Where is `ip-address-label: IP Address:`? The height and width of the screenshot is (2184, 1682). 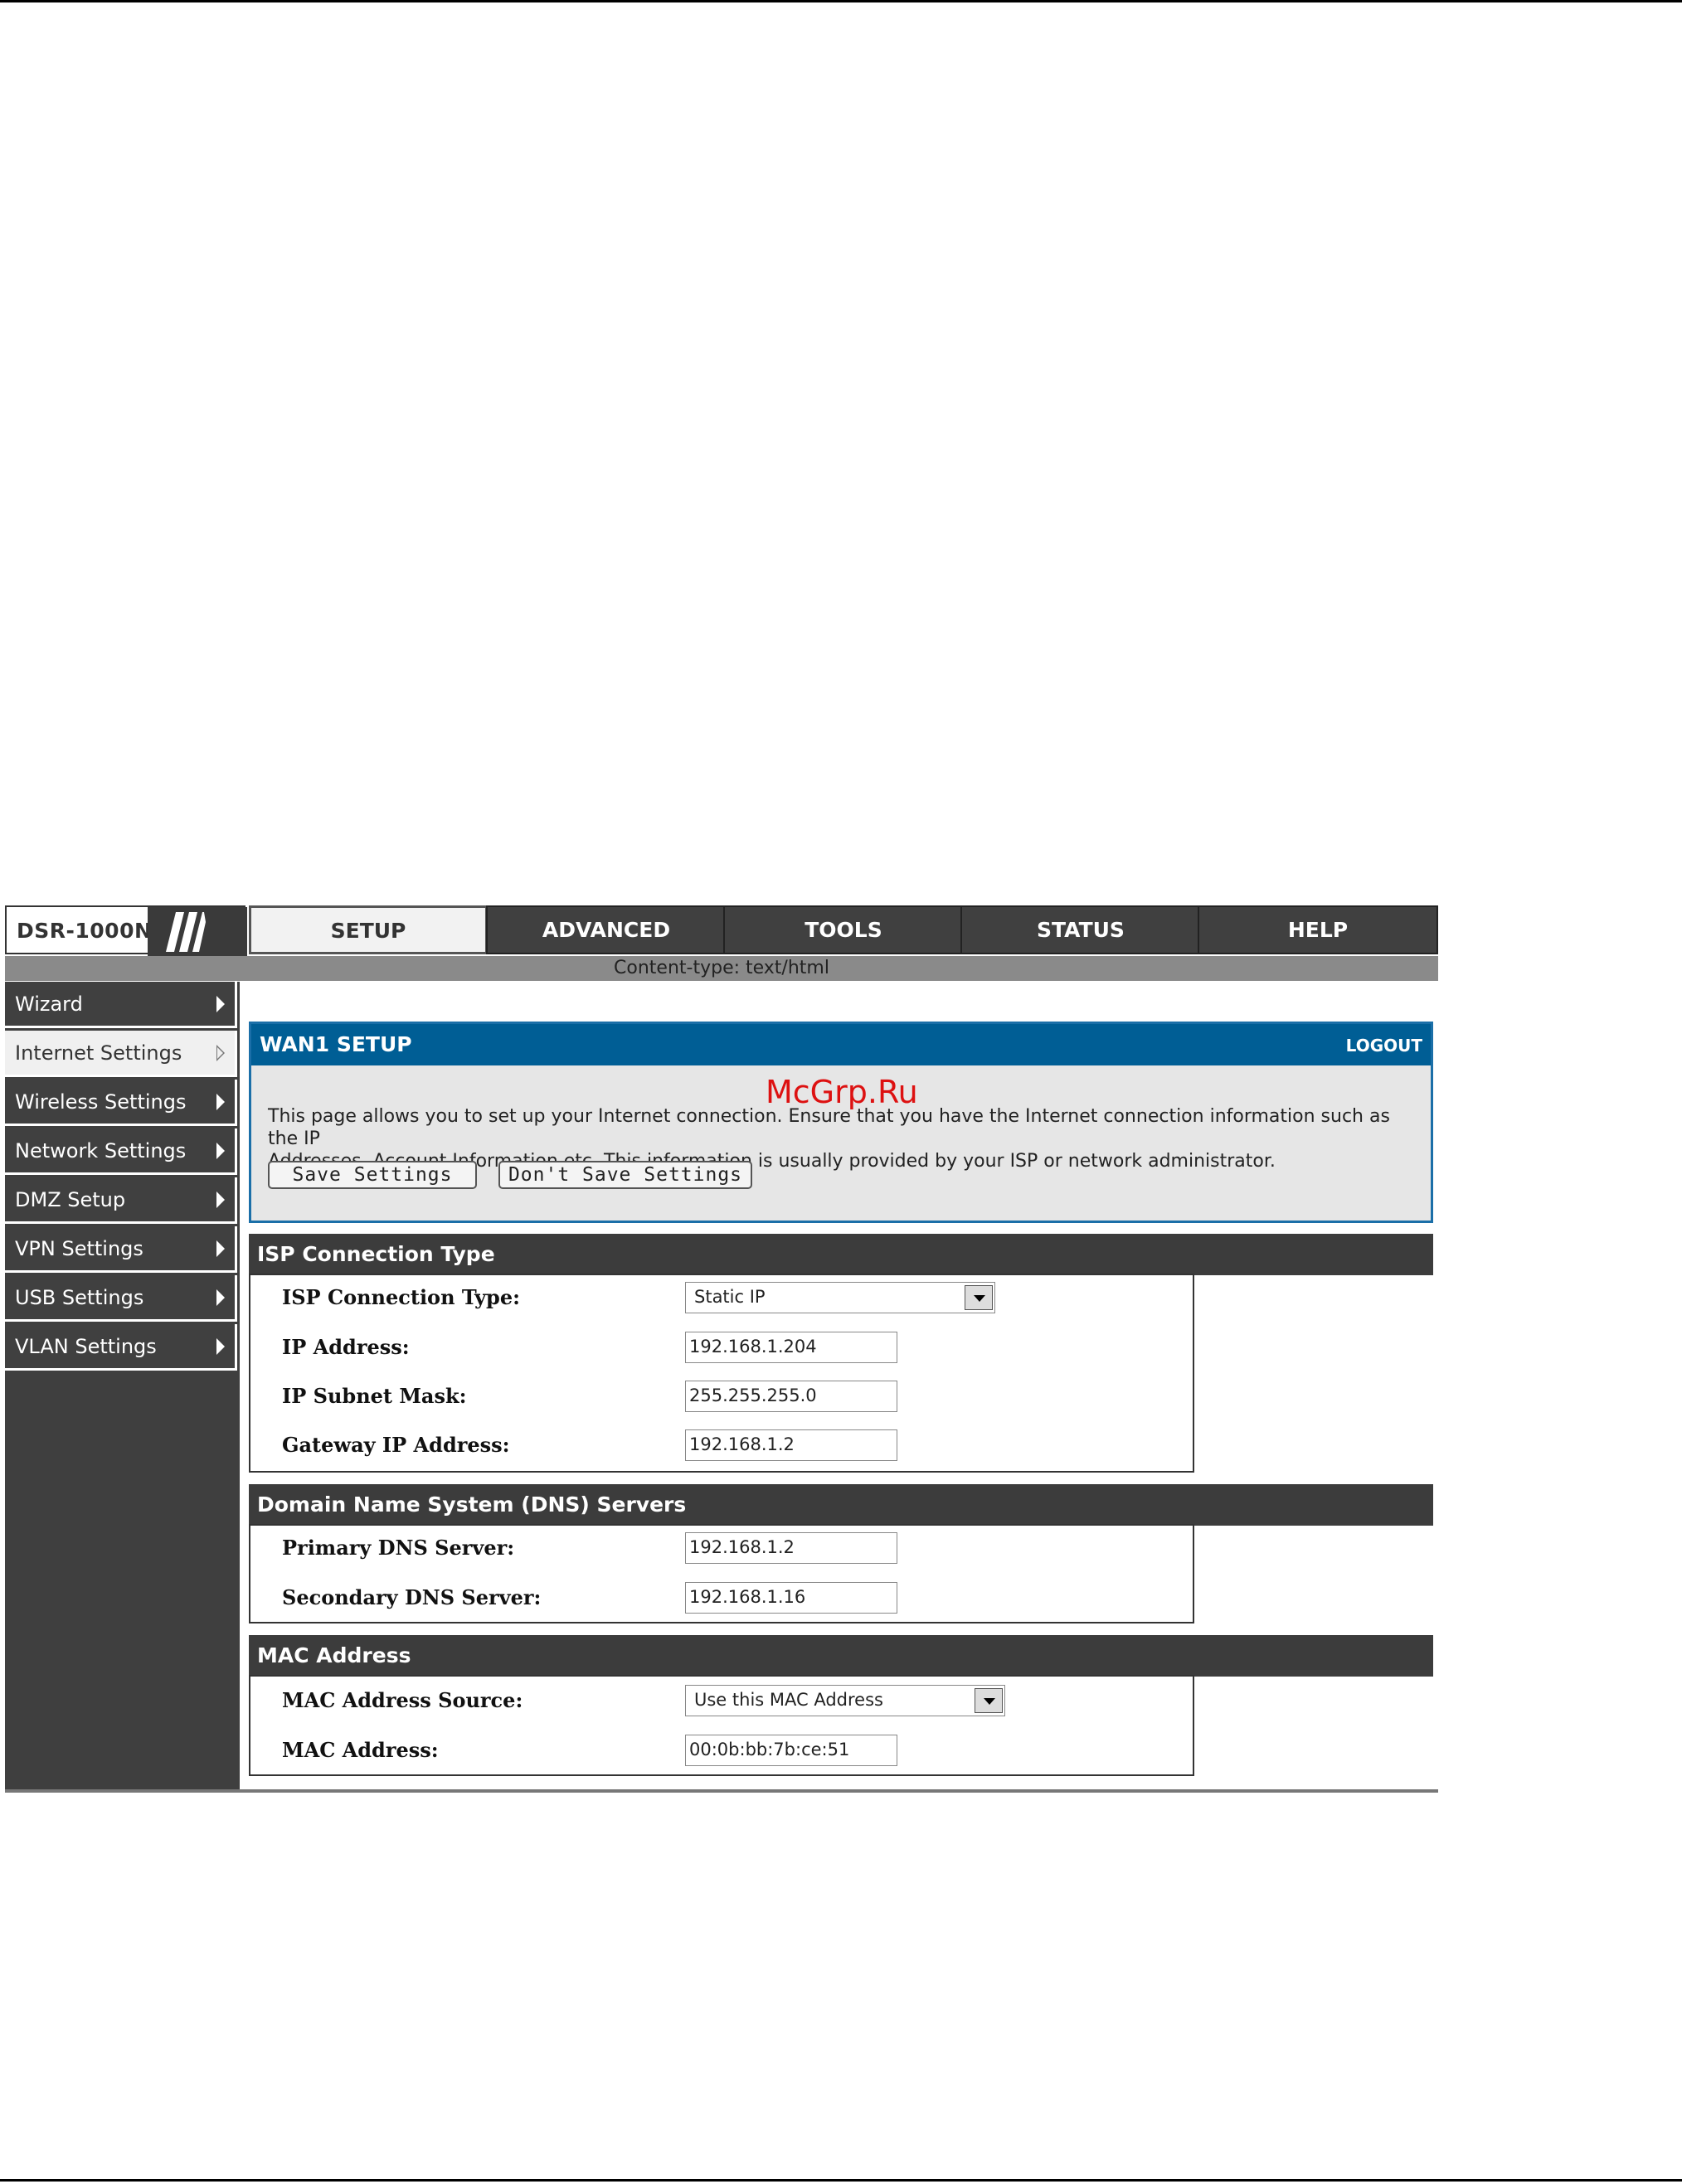 ip-address-label: IP Address: is located at coordinates (346, 1347).